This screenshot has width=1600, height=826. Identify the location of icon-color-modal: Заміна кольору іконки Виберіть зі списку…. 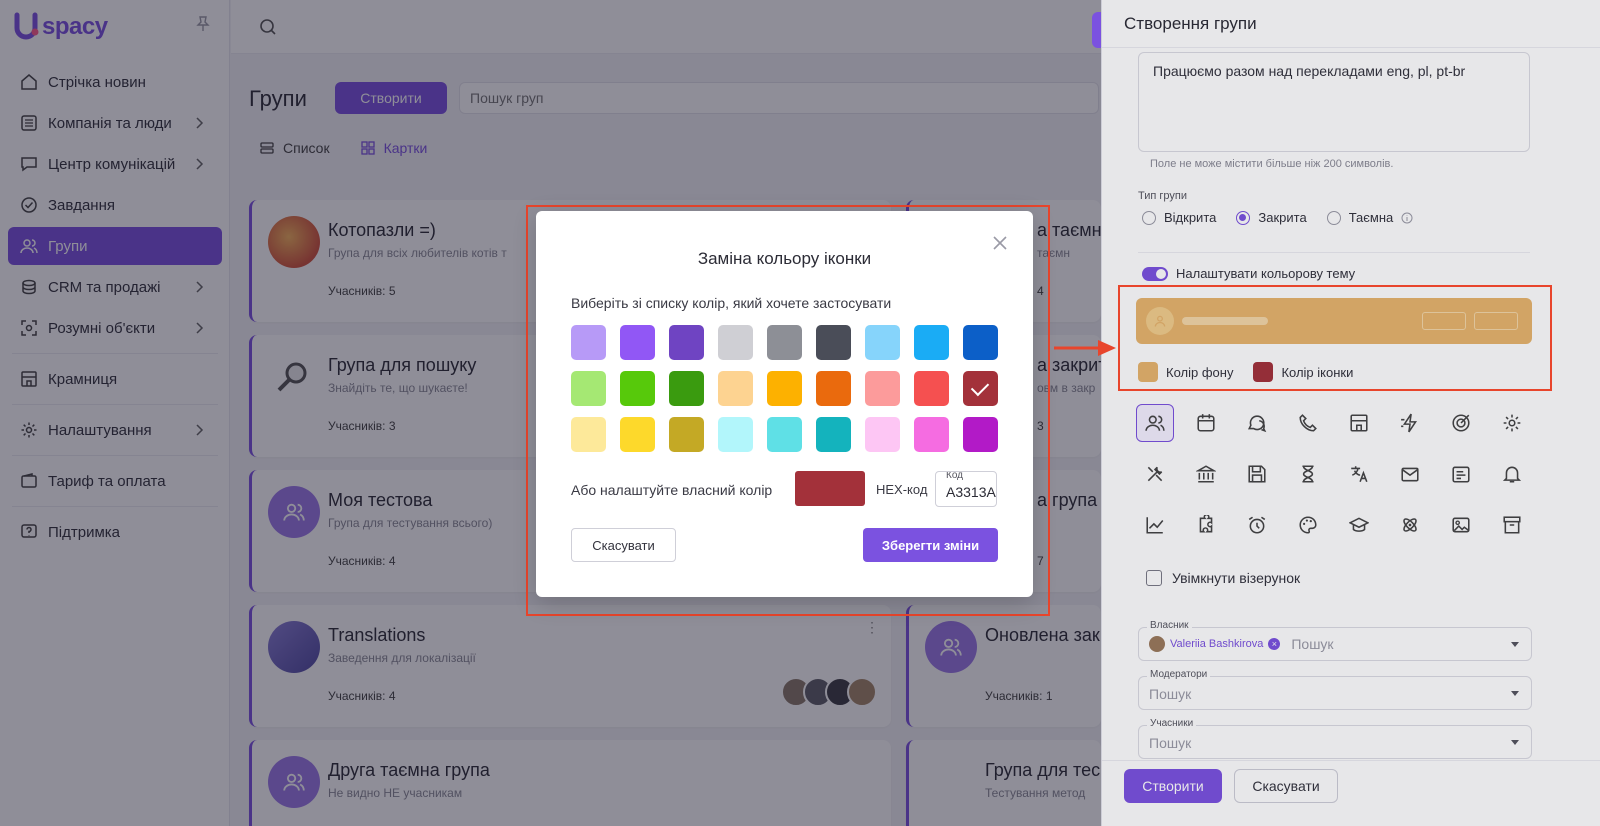
(784, 404).